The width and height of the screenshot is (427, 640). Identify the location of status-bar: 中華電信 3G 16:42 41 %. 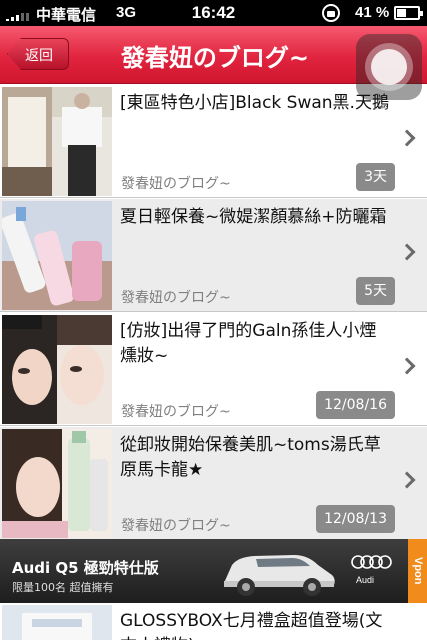
(213, 13).